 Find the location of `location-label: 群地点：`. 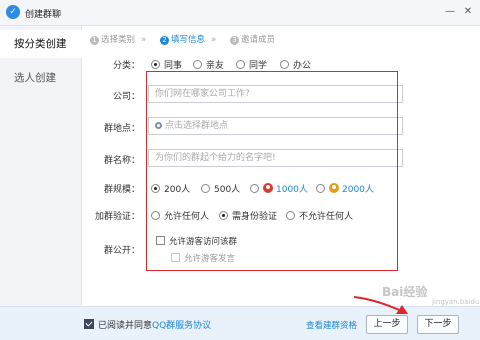

location-label: 群地点： is located at coordinates (121, 129).